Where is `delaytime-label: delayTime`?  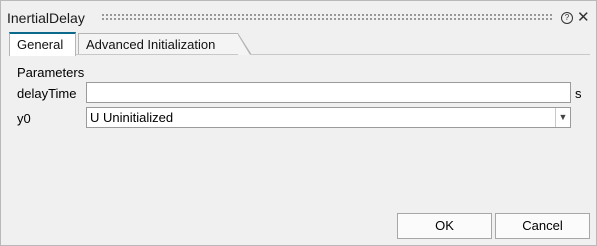
delaytime-label: delayTime is located at coordinates (47, 93).